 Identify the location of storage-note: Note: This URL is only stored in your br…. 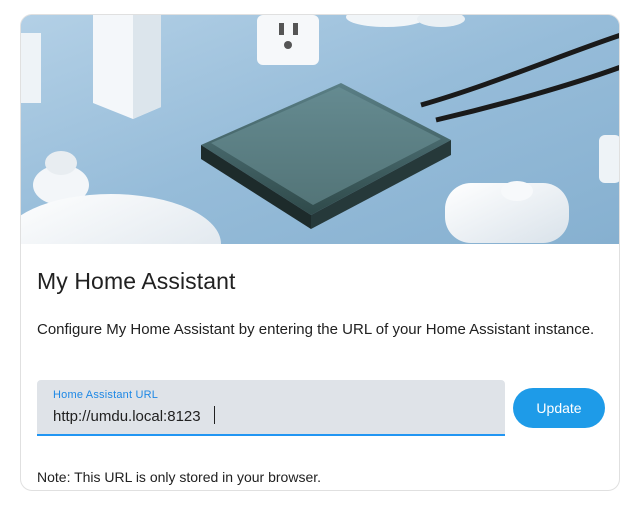
(179, 477).